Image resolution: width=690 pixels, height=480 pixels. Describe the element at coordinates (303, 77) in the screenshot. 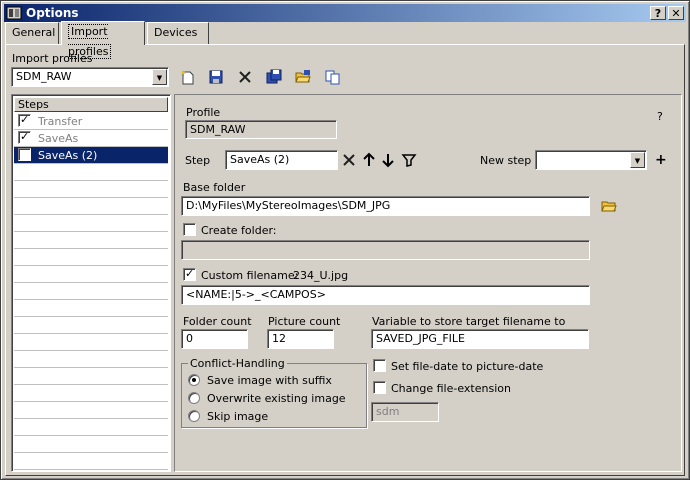

I see `open-folder-icon` at that location.